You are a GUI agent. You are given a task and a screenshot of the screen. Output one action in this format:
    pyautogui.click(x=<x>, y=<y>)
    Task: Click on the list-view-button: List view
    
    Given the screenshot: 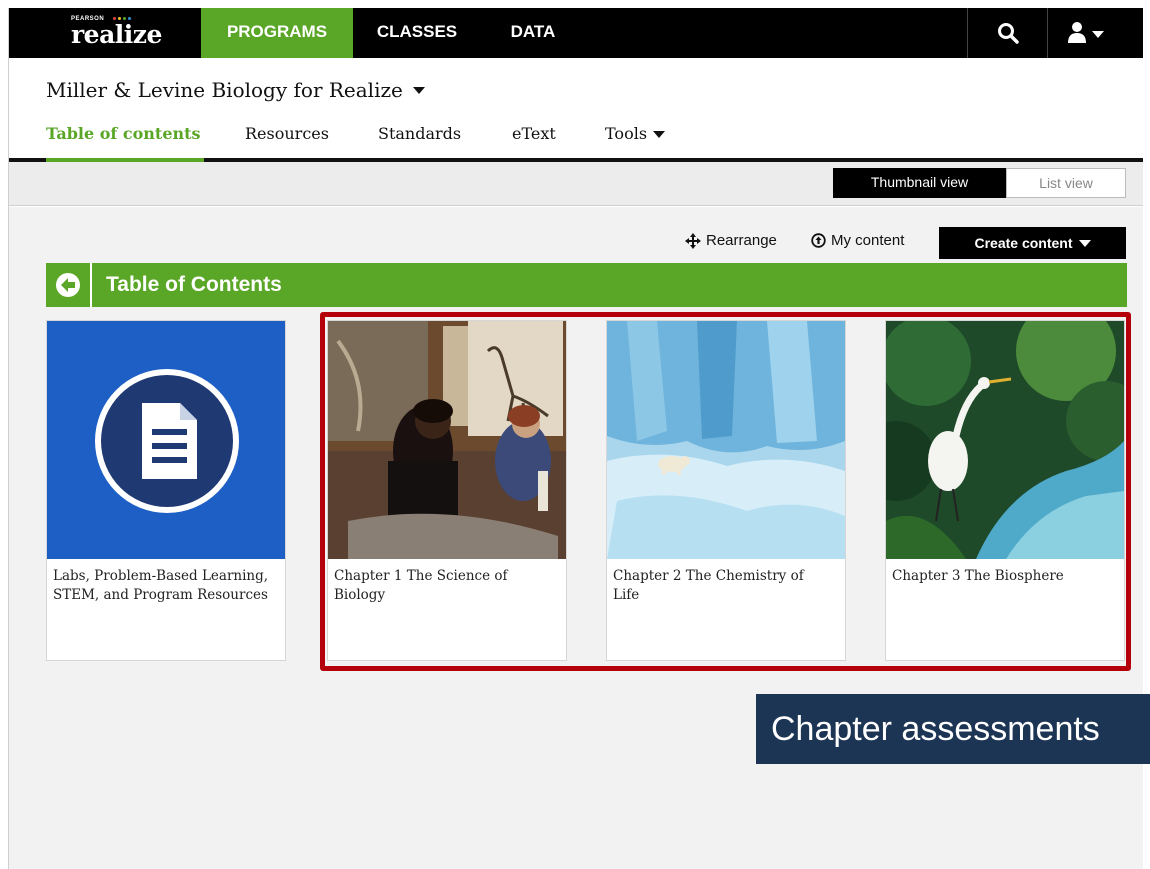 What is the action you would take?
    pyautogui.click(x=1066, y=183)
    